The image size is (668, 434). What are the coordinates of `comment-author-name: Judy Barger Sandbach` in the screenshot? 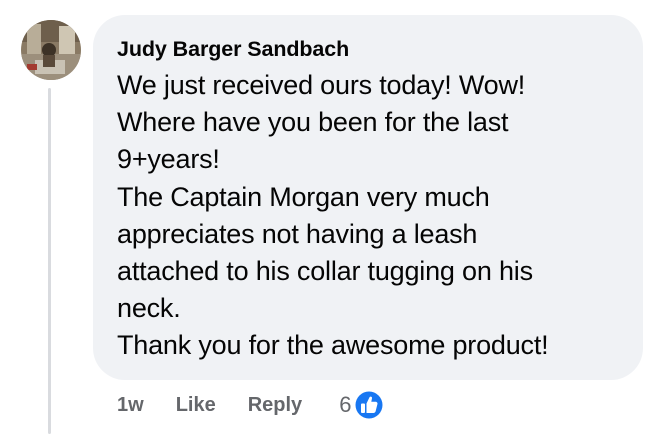 It's located at (370, 49).